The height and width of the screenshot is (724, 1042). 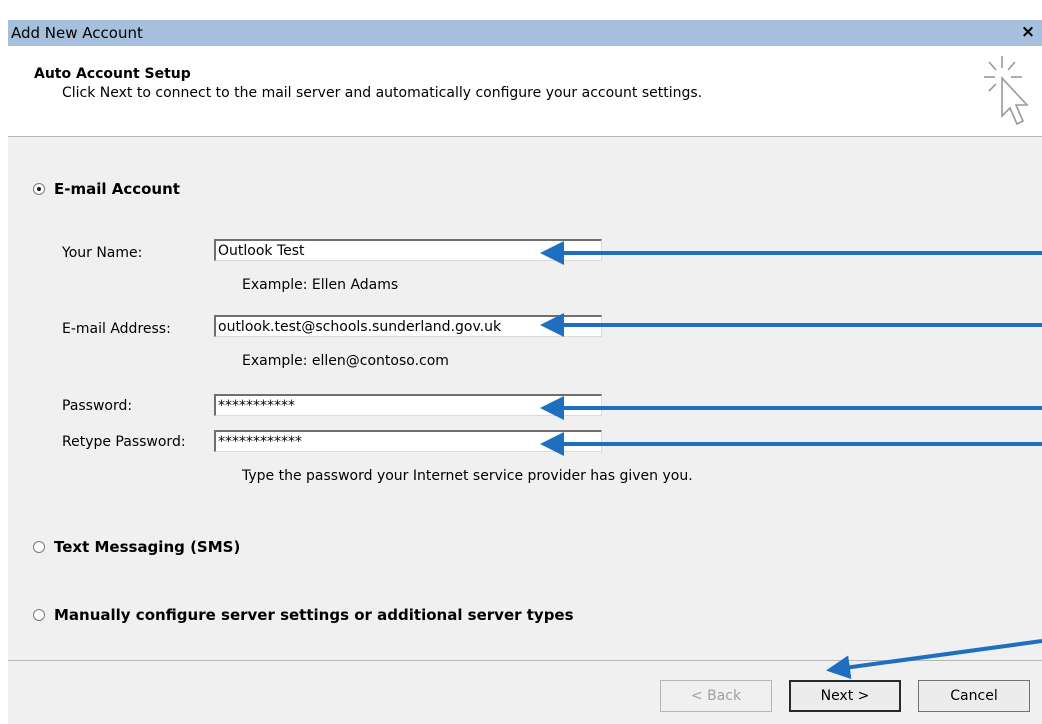 What do you see at coordinates (39, 189) in the screenshot?
I see `email-account-radio` at bounding box center [39, 189].